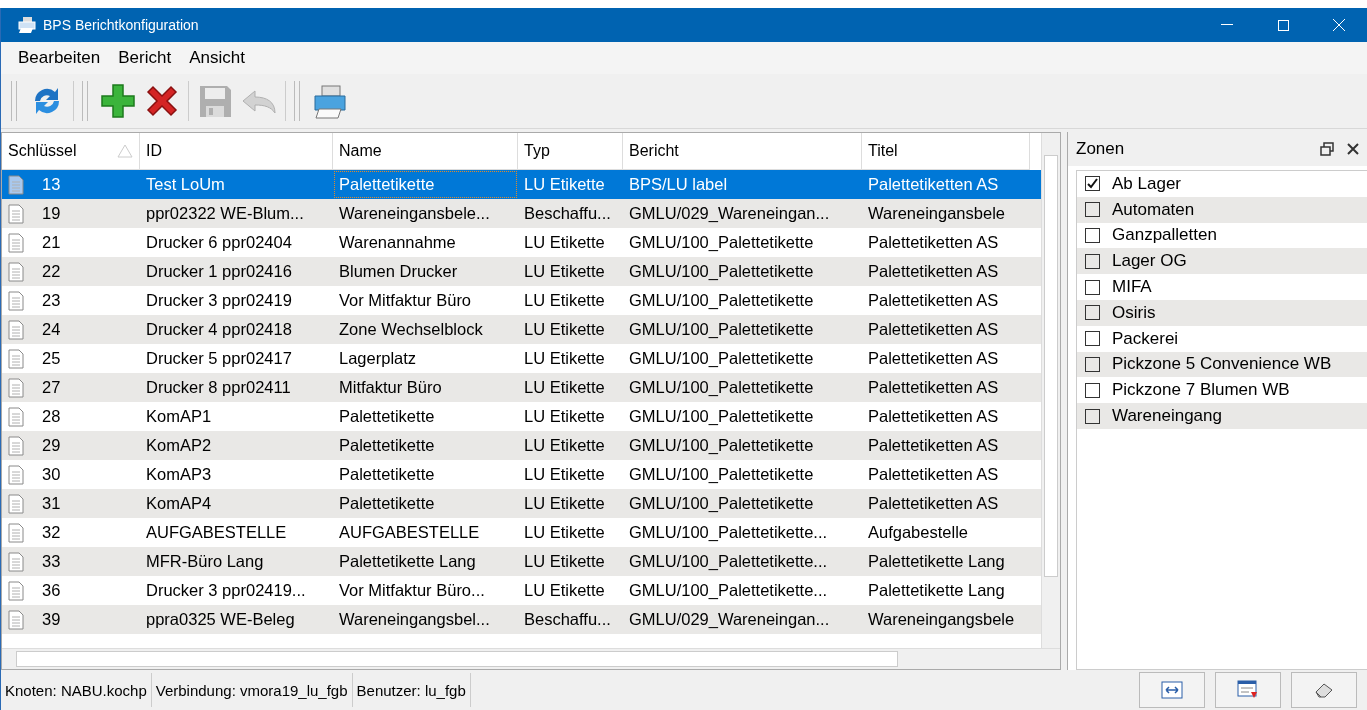  What do you see at coordinates (1050, 390) in the screenshot?
I see `vertical-scrollbar` at bounding box center [1050, 390].